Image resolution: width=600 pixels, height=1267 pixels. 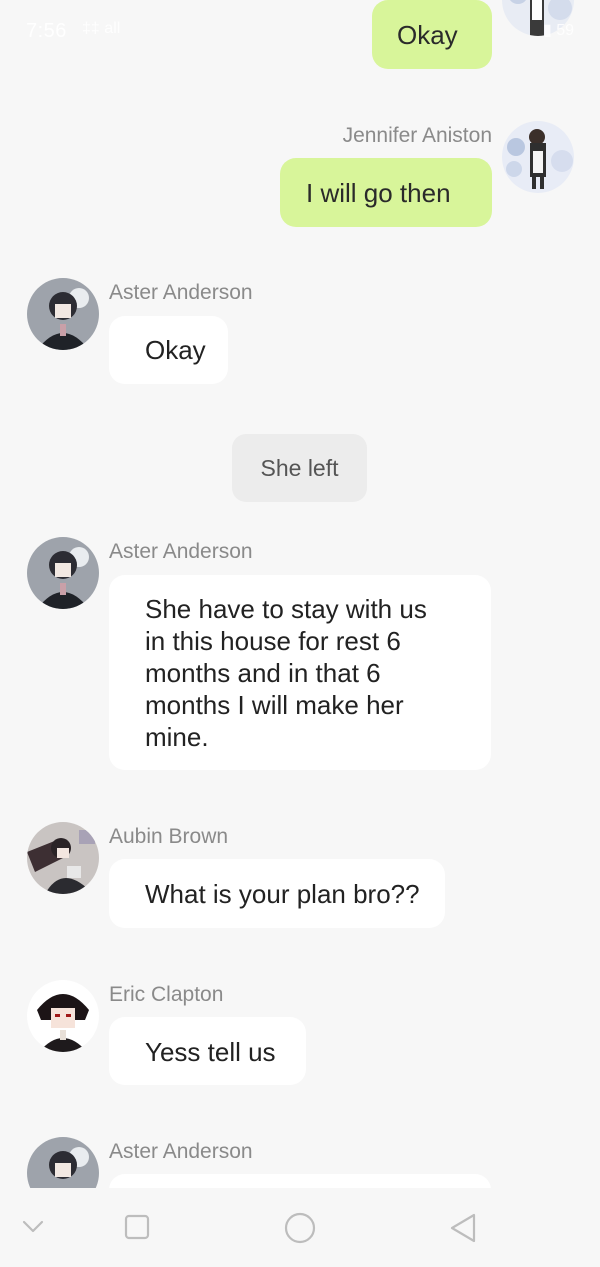 I want to click on chevron-down-icon, so click(x=33, y=1228).